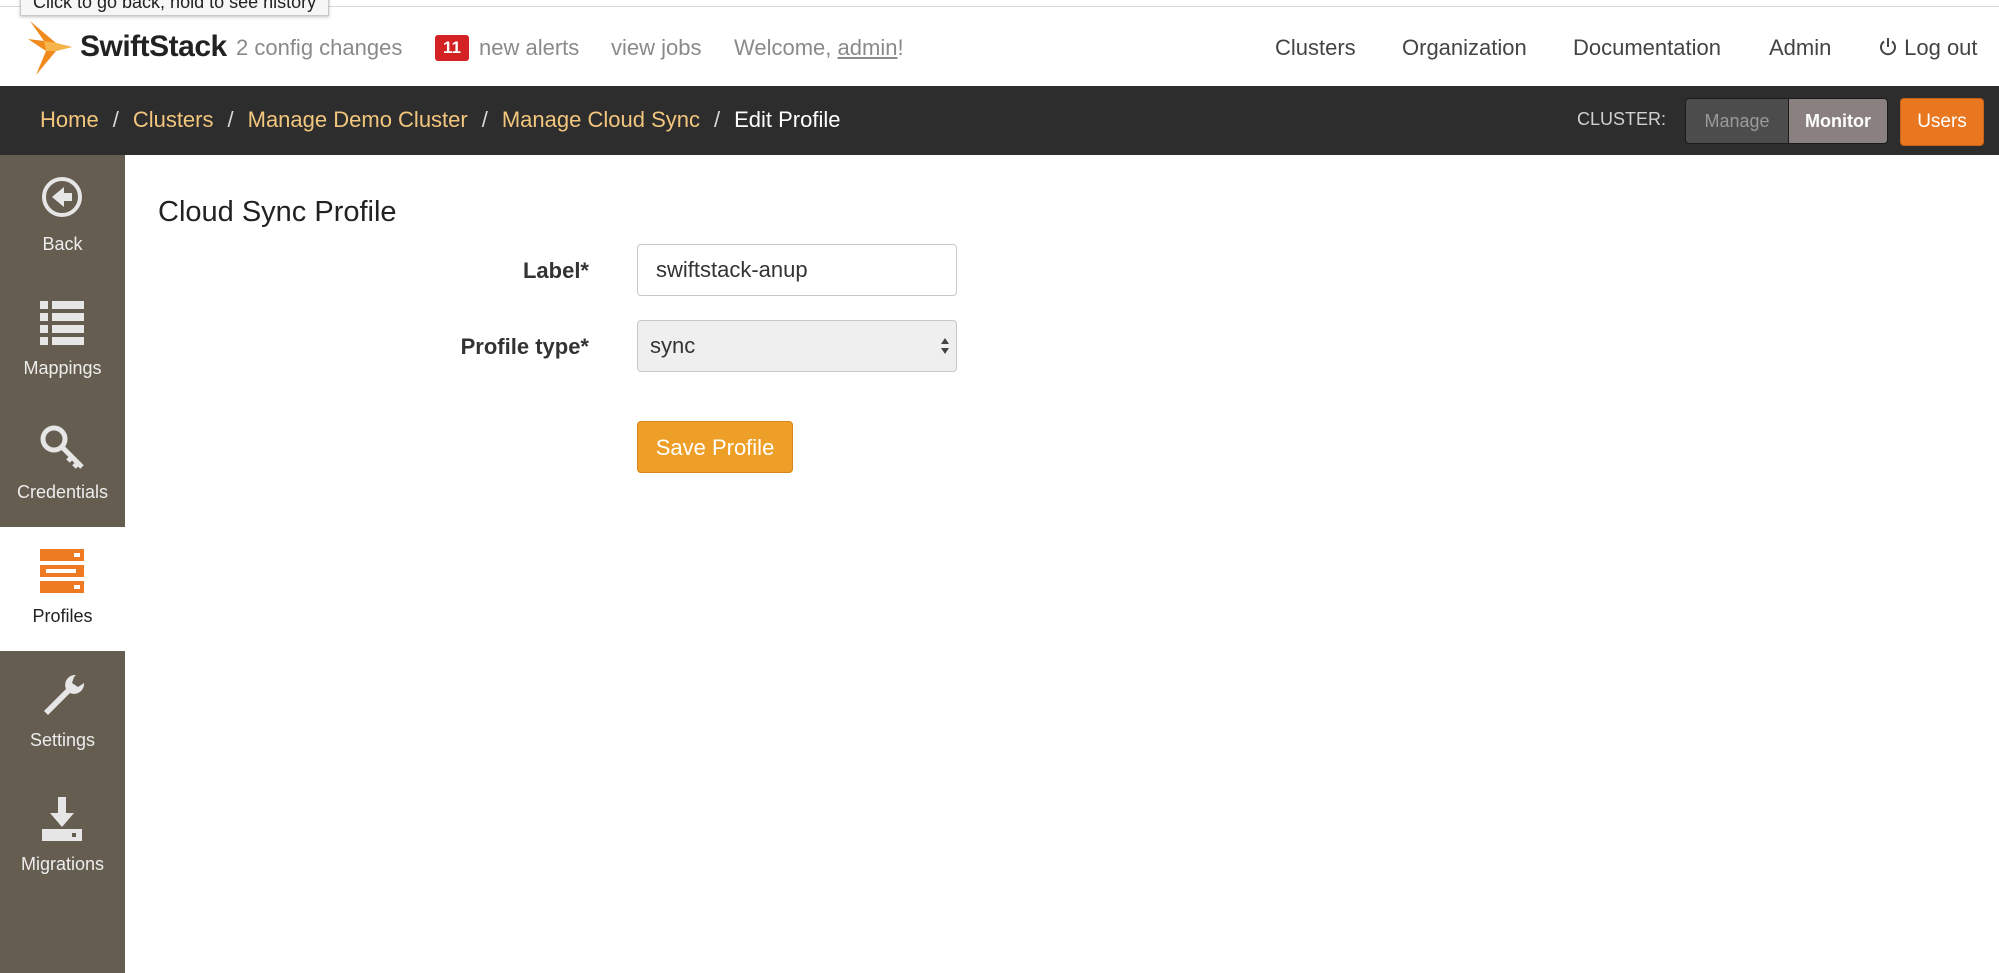 Image resolution: width=1999 pixels, height=973 pixels. Describe the element at coordinates (673, 345) in the screenshot. I see `profile-type-value: sync` at that location.